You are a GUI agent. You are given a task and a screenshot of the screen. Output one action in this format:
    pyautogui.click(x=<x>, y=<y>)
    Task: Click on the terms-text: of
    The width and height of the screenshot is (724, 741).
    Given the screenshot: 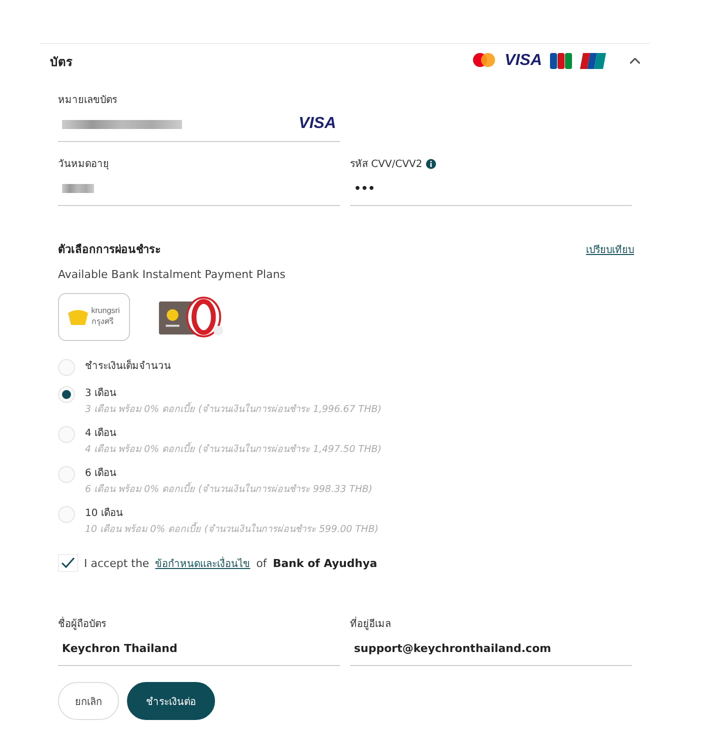 What is the action you would take?
    pyautogui.click(x=261, y=563)
    